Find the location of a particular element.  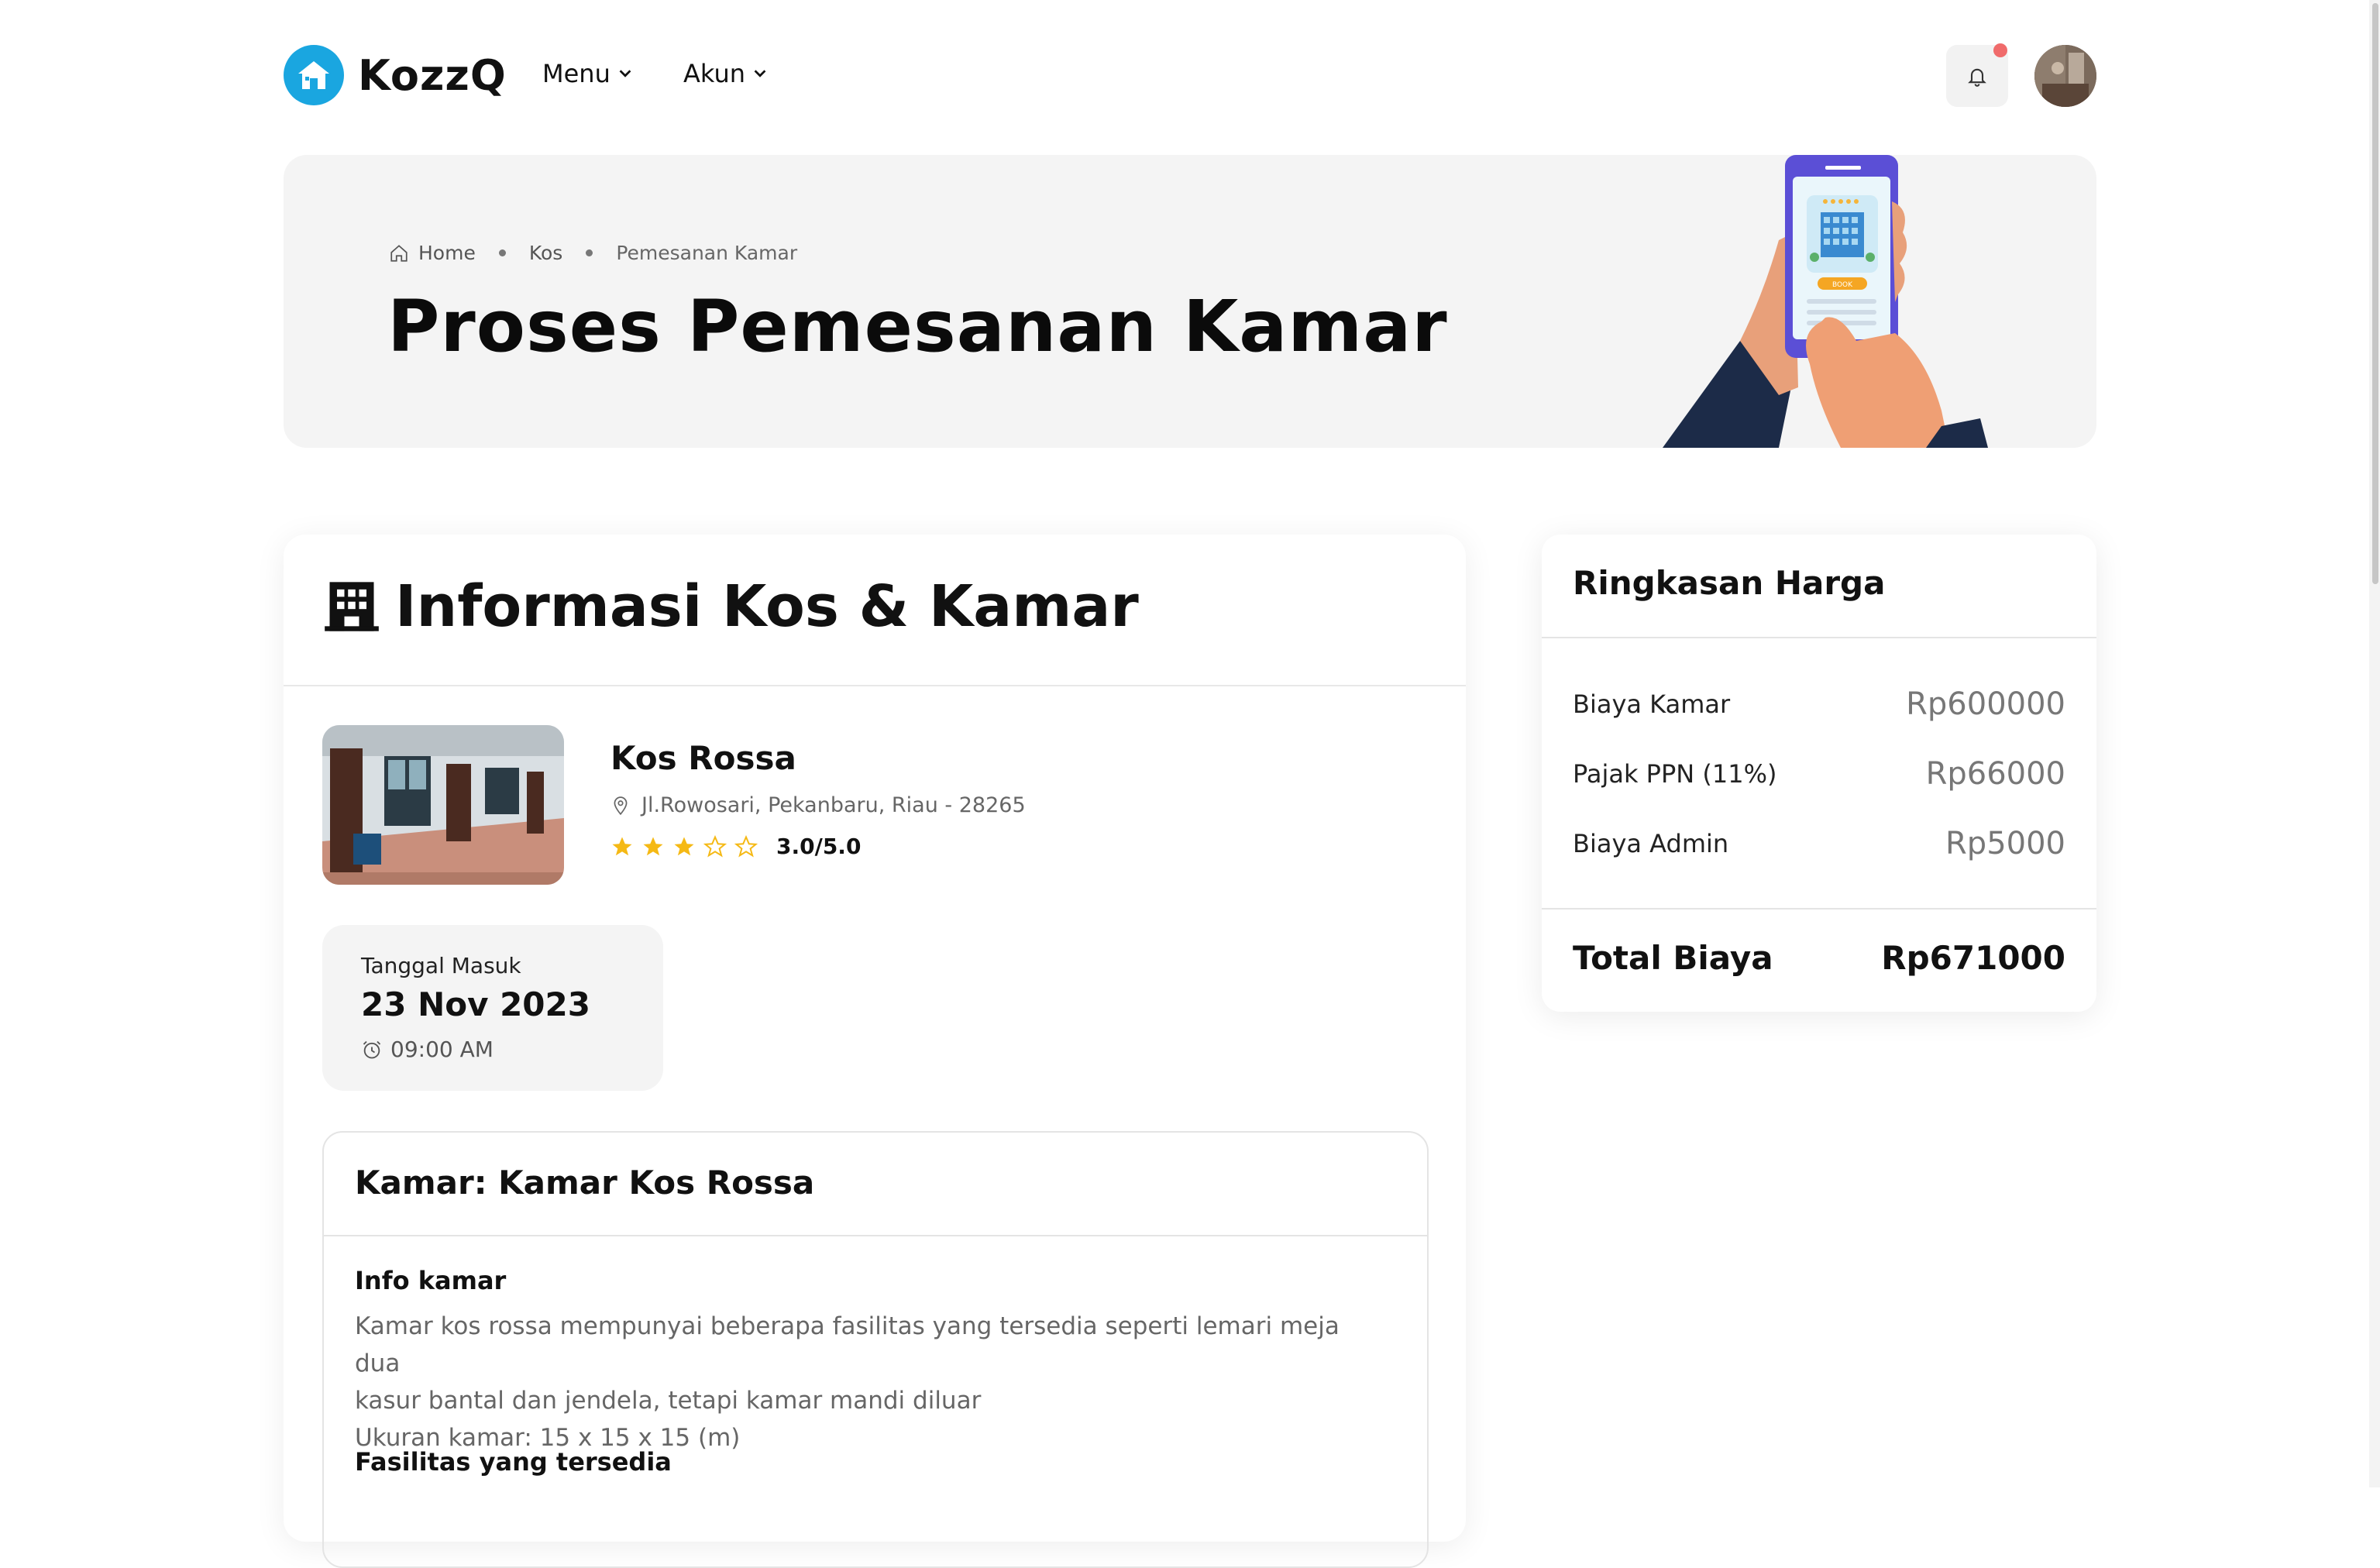

summary-header: Ringkasan Harga is located at coordinates (1819, 586).